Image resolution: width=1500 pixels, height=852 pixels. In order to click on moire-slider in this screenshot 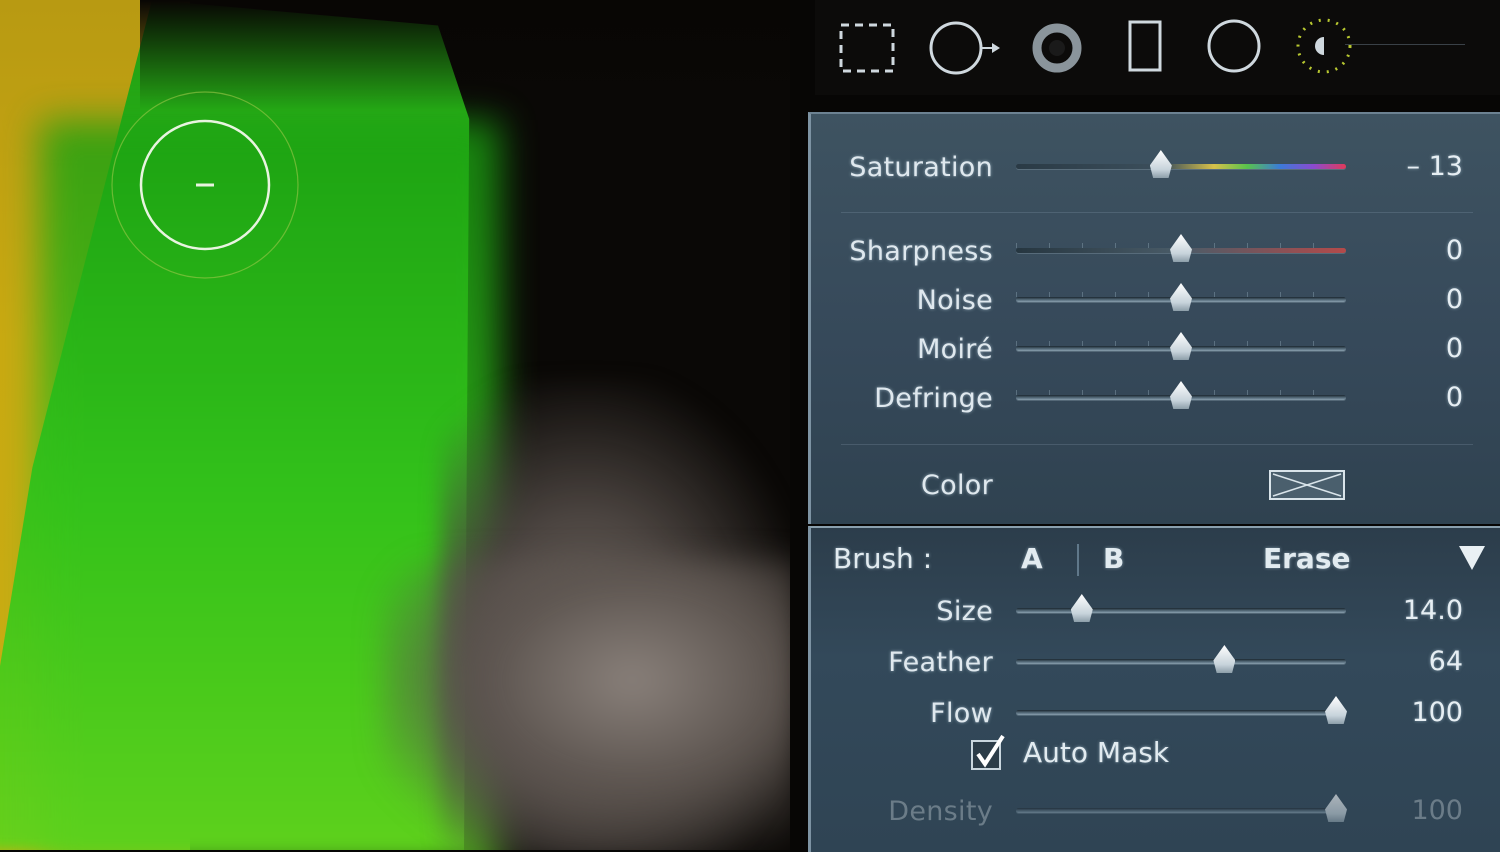, I will do `click(1181, 346)`.